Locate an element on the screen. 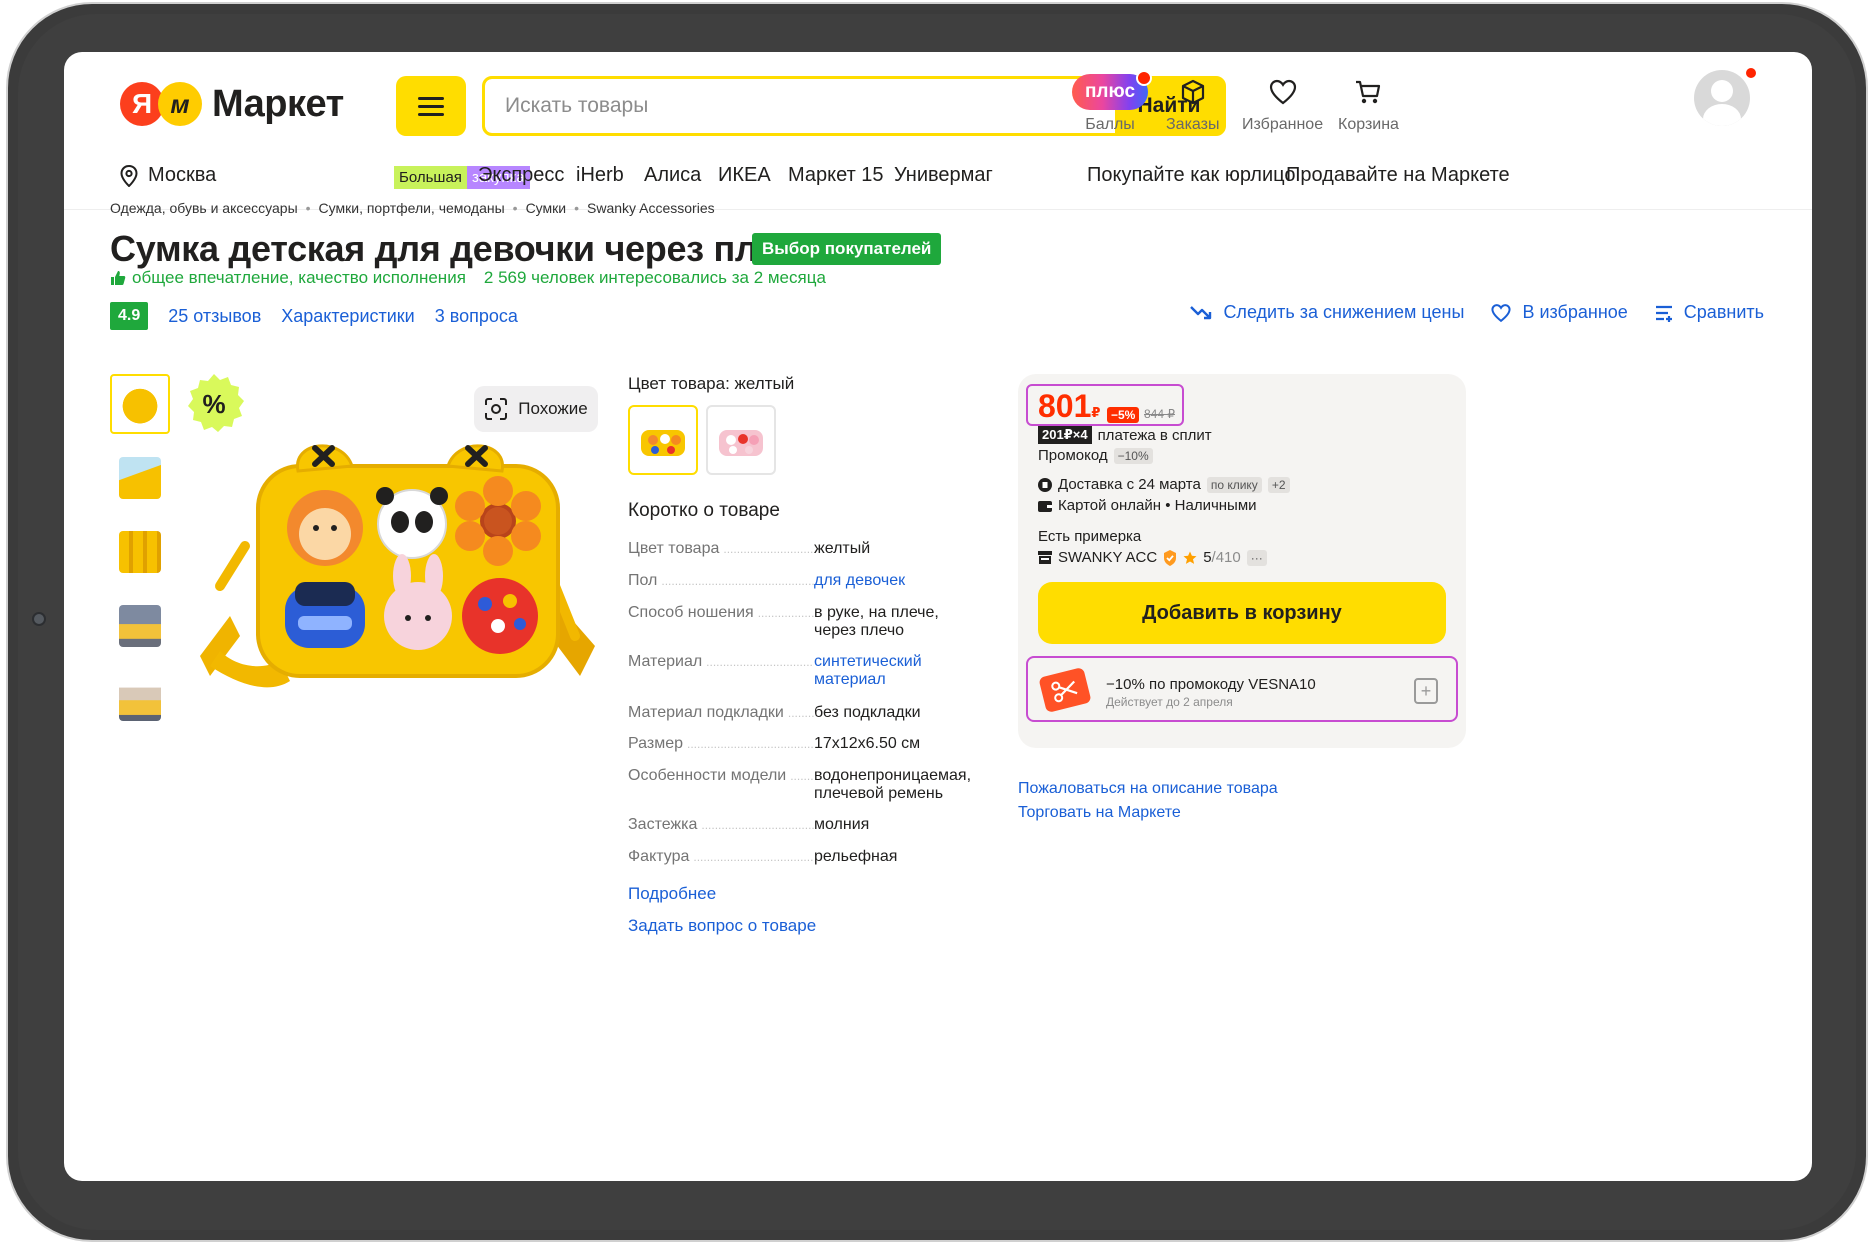  notification-dot is located at coordinates (1751, 73).